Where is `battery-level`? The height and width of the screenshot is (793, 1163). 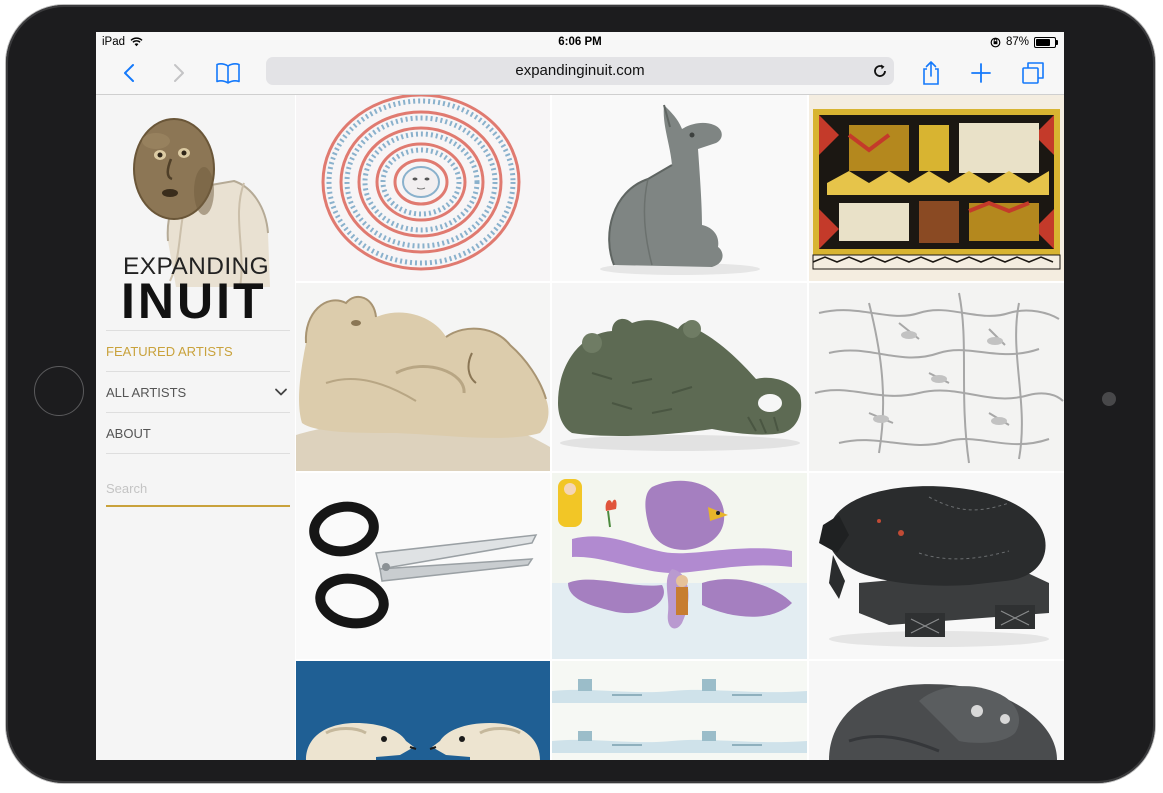
battery-level is located at coordinates (1043, 42).